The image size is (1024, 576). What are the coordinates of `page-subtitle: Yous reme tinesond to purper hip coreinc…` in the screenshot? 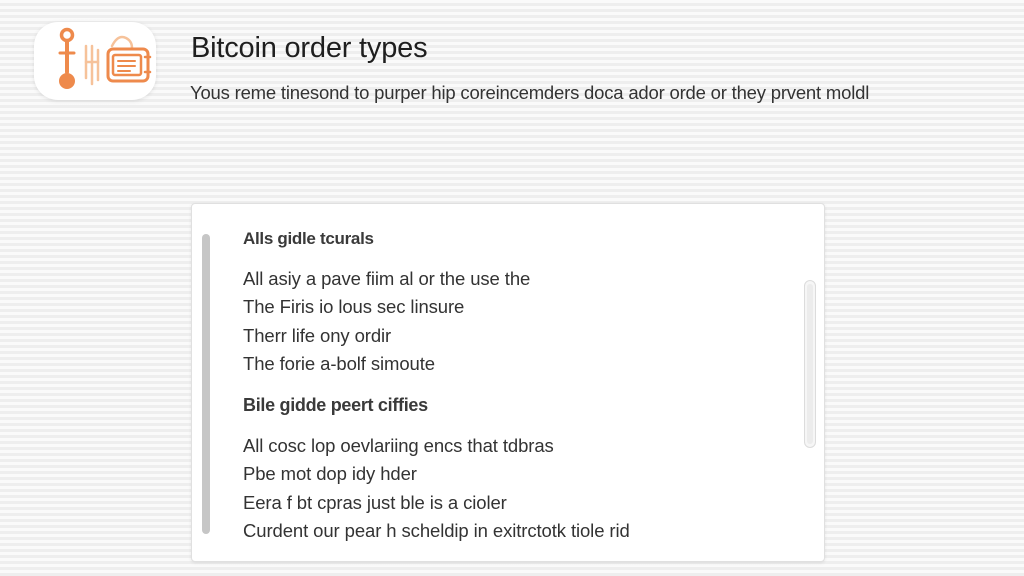 It's located at (530, 92).